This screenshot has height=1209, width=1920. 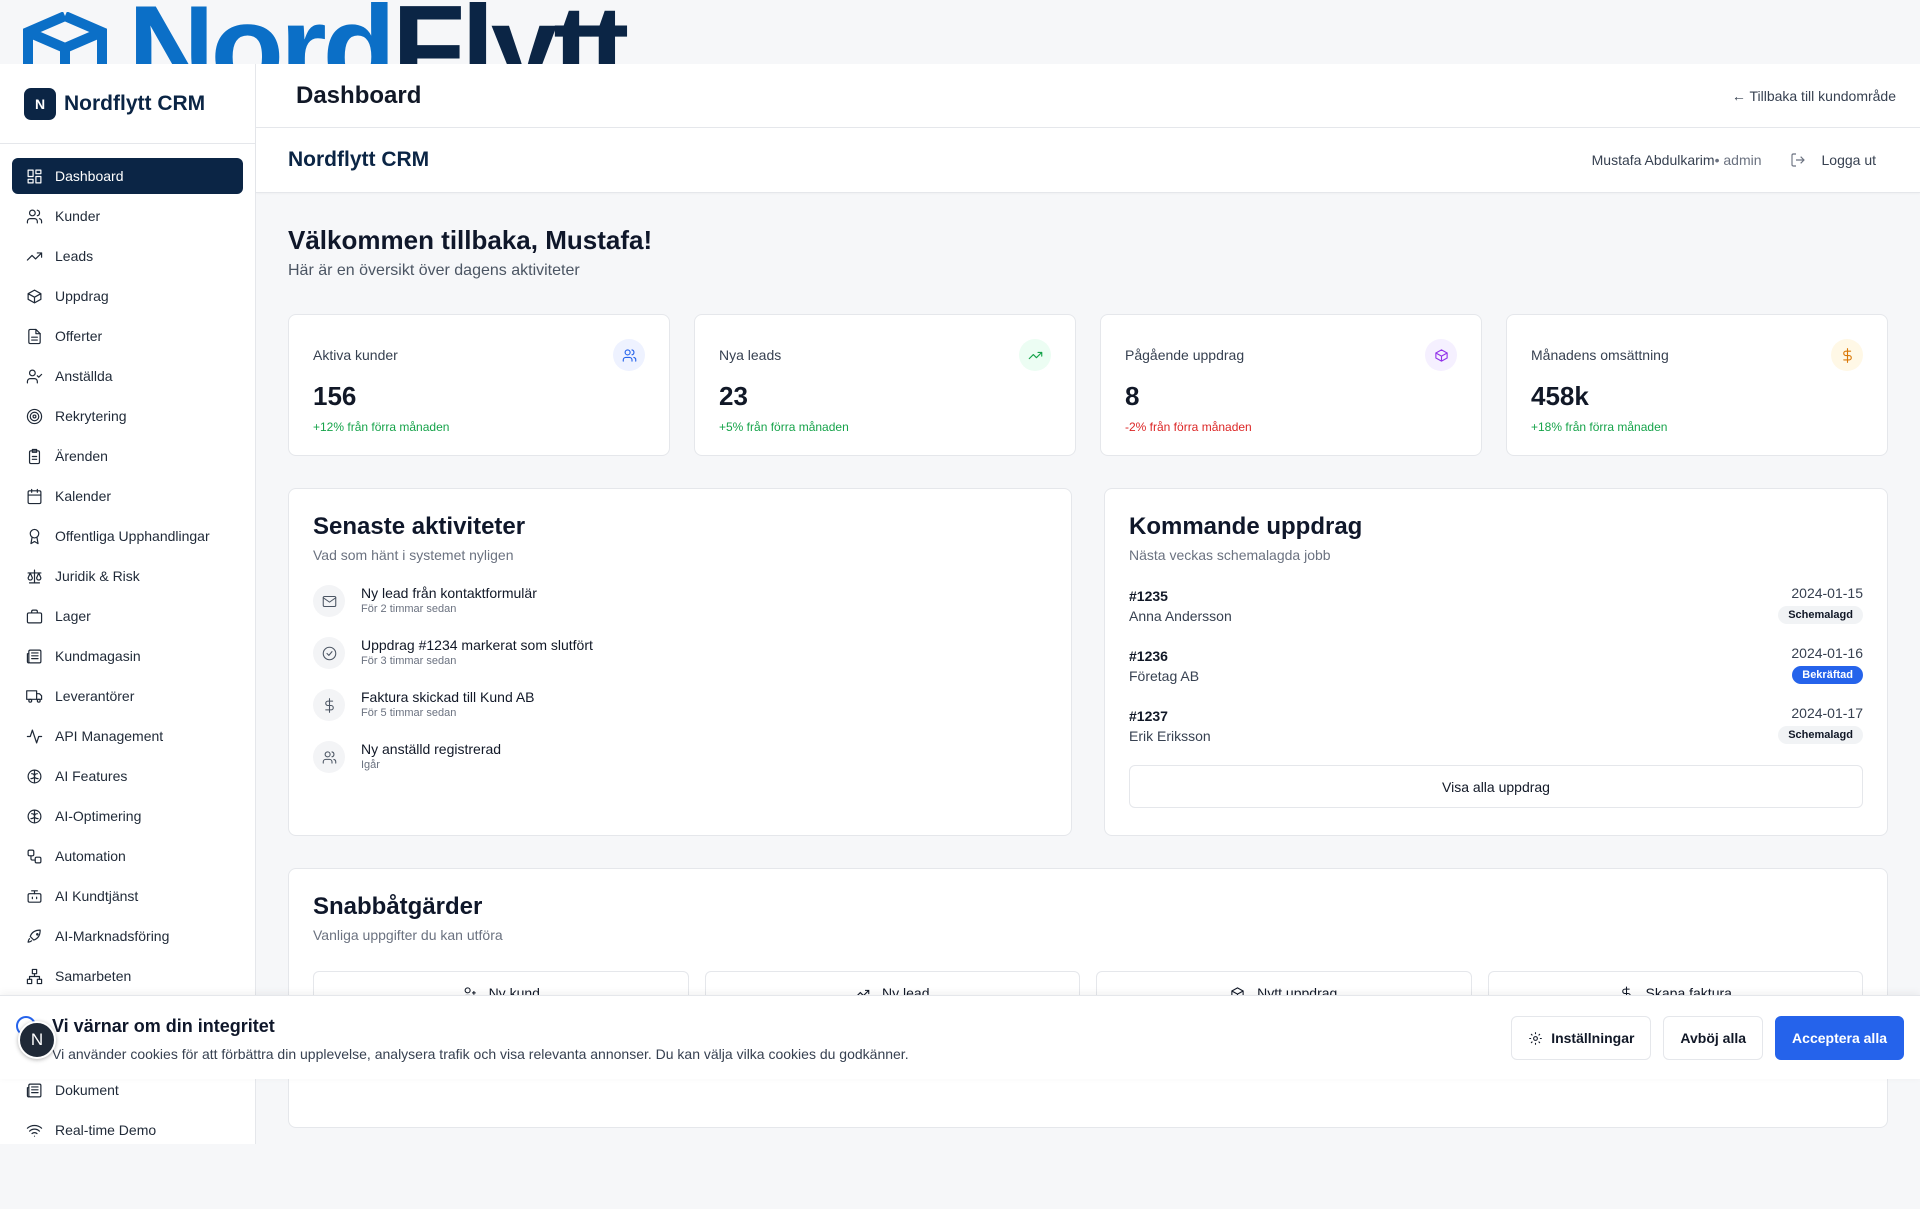 I want to click on card-subtitle: Nästa veckas schemalagda jobb, so click(x=1230, y=555).